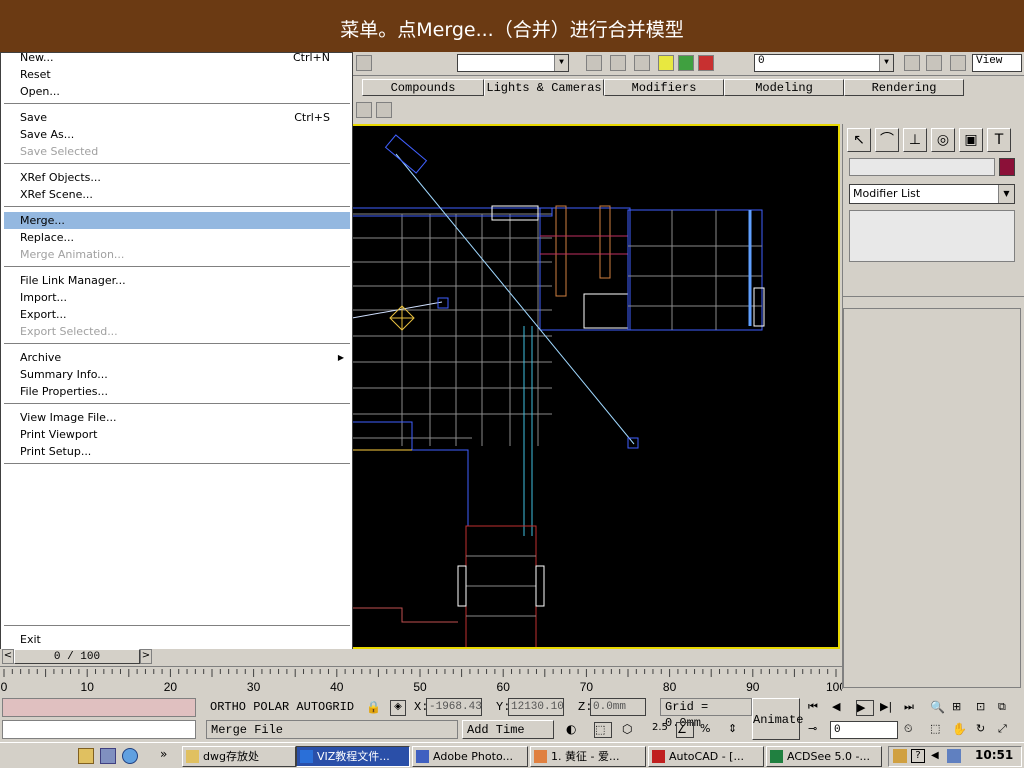 This screenshot has width=1024, height=768. What do you see at coordinates (900, 756) in the screenshot?
I see `tray-ime-icon` at bounding box center [900, 756].